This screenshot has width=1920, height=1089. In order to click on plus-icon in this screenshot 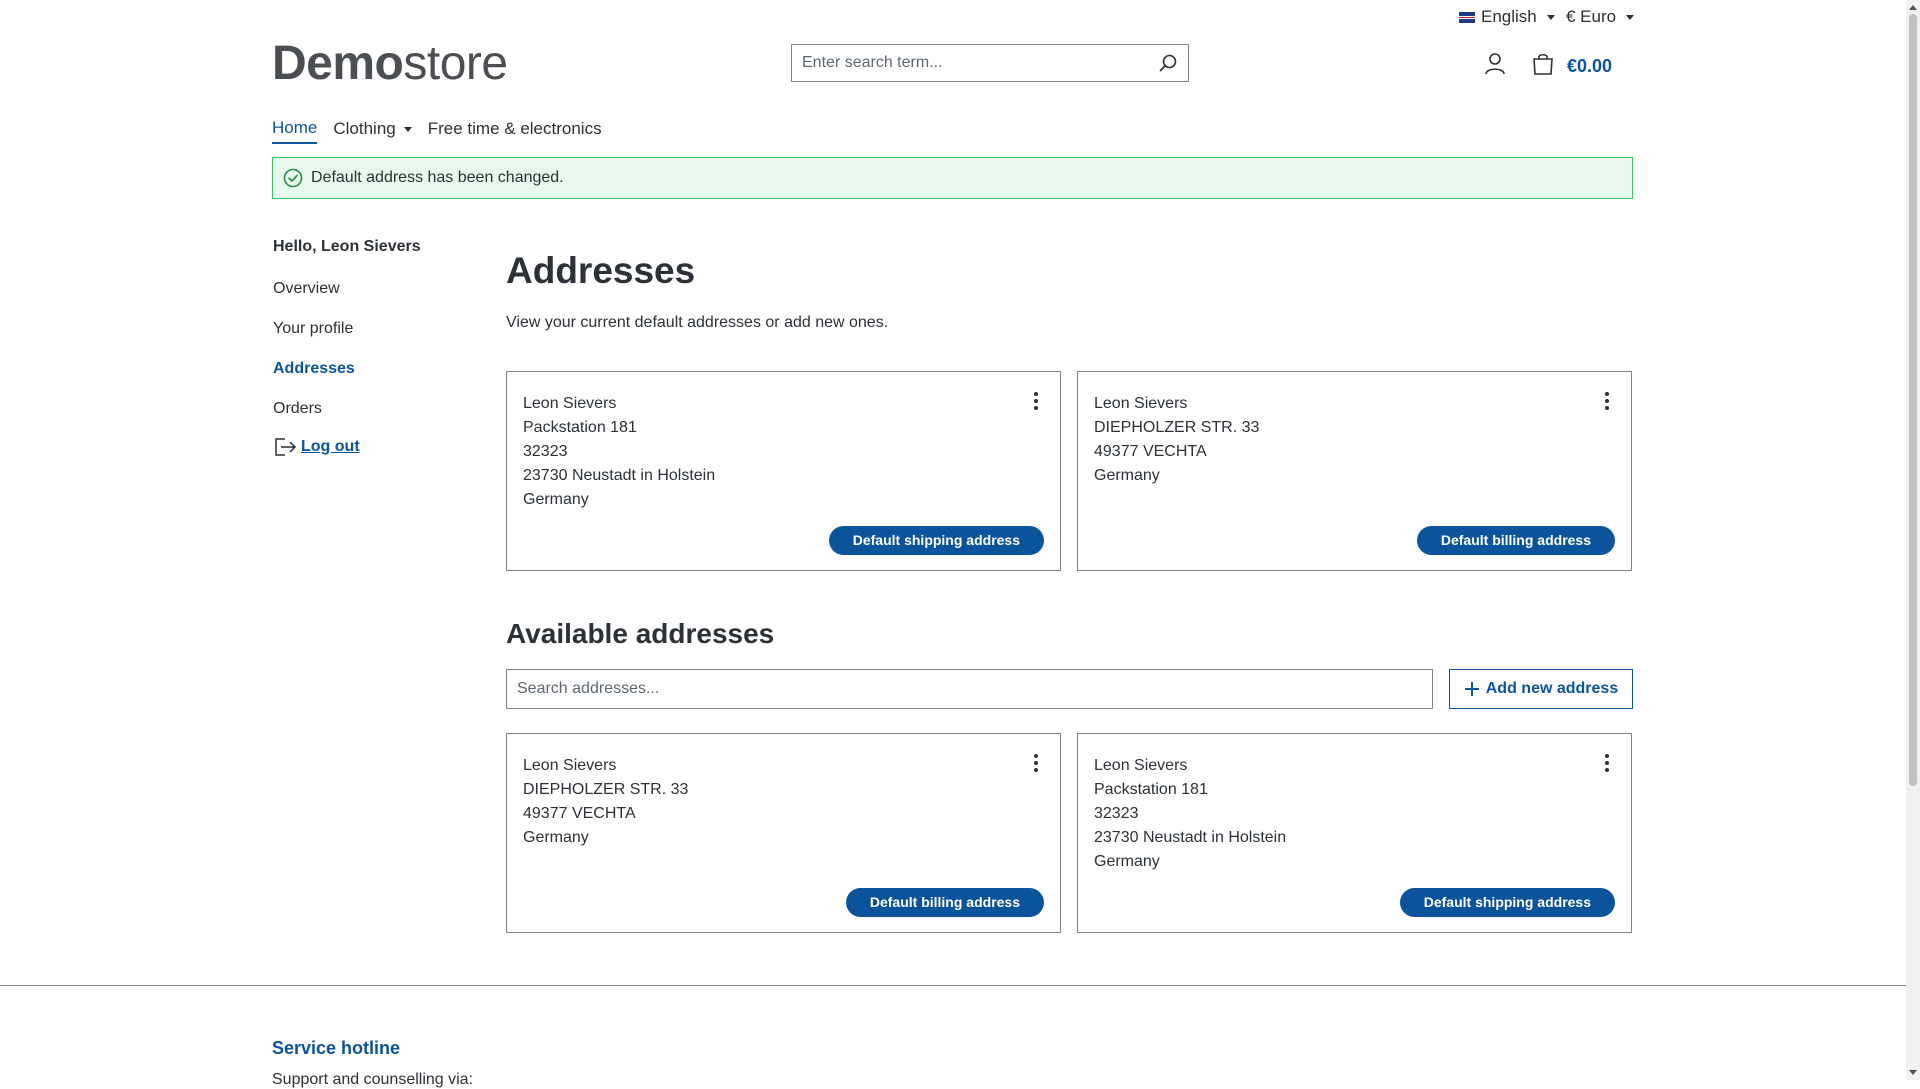, I will do `click(1471, 689)`.